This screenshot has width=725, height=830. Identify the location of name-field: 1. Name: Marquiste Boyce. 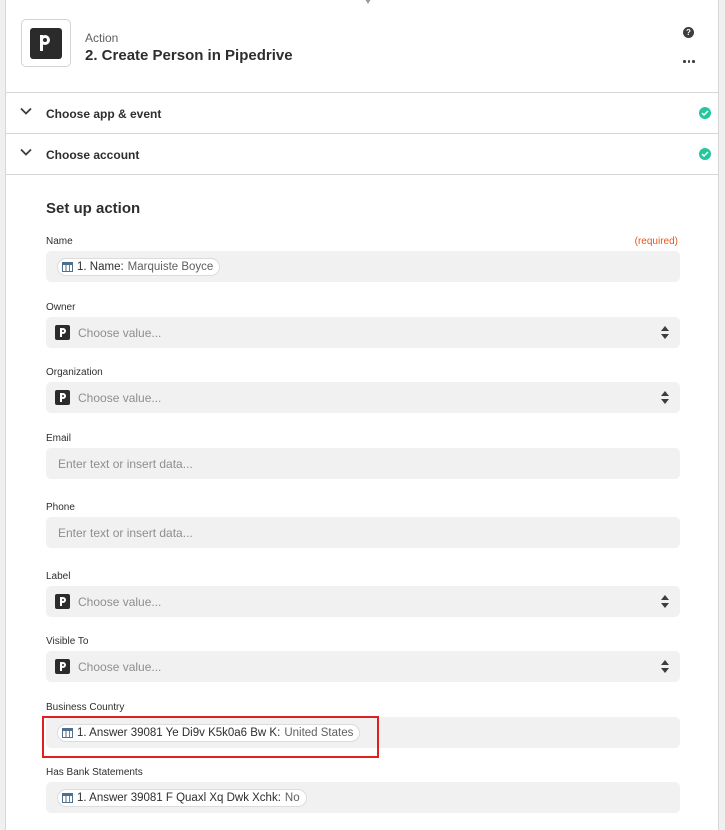
(363, 266).